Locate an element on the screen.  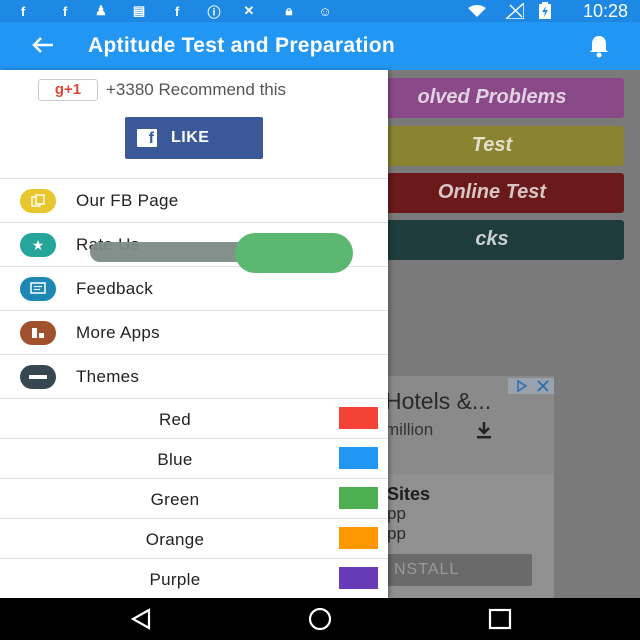
menu-button-solved-problems: olved Problems is located at coordinates (492, 98).